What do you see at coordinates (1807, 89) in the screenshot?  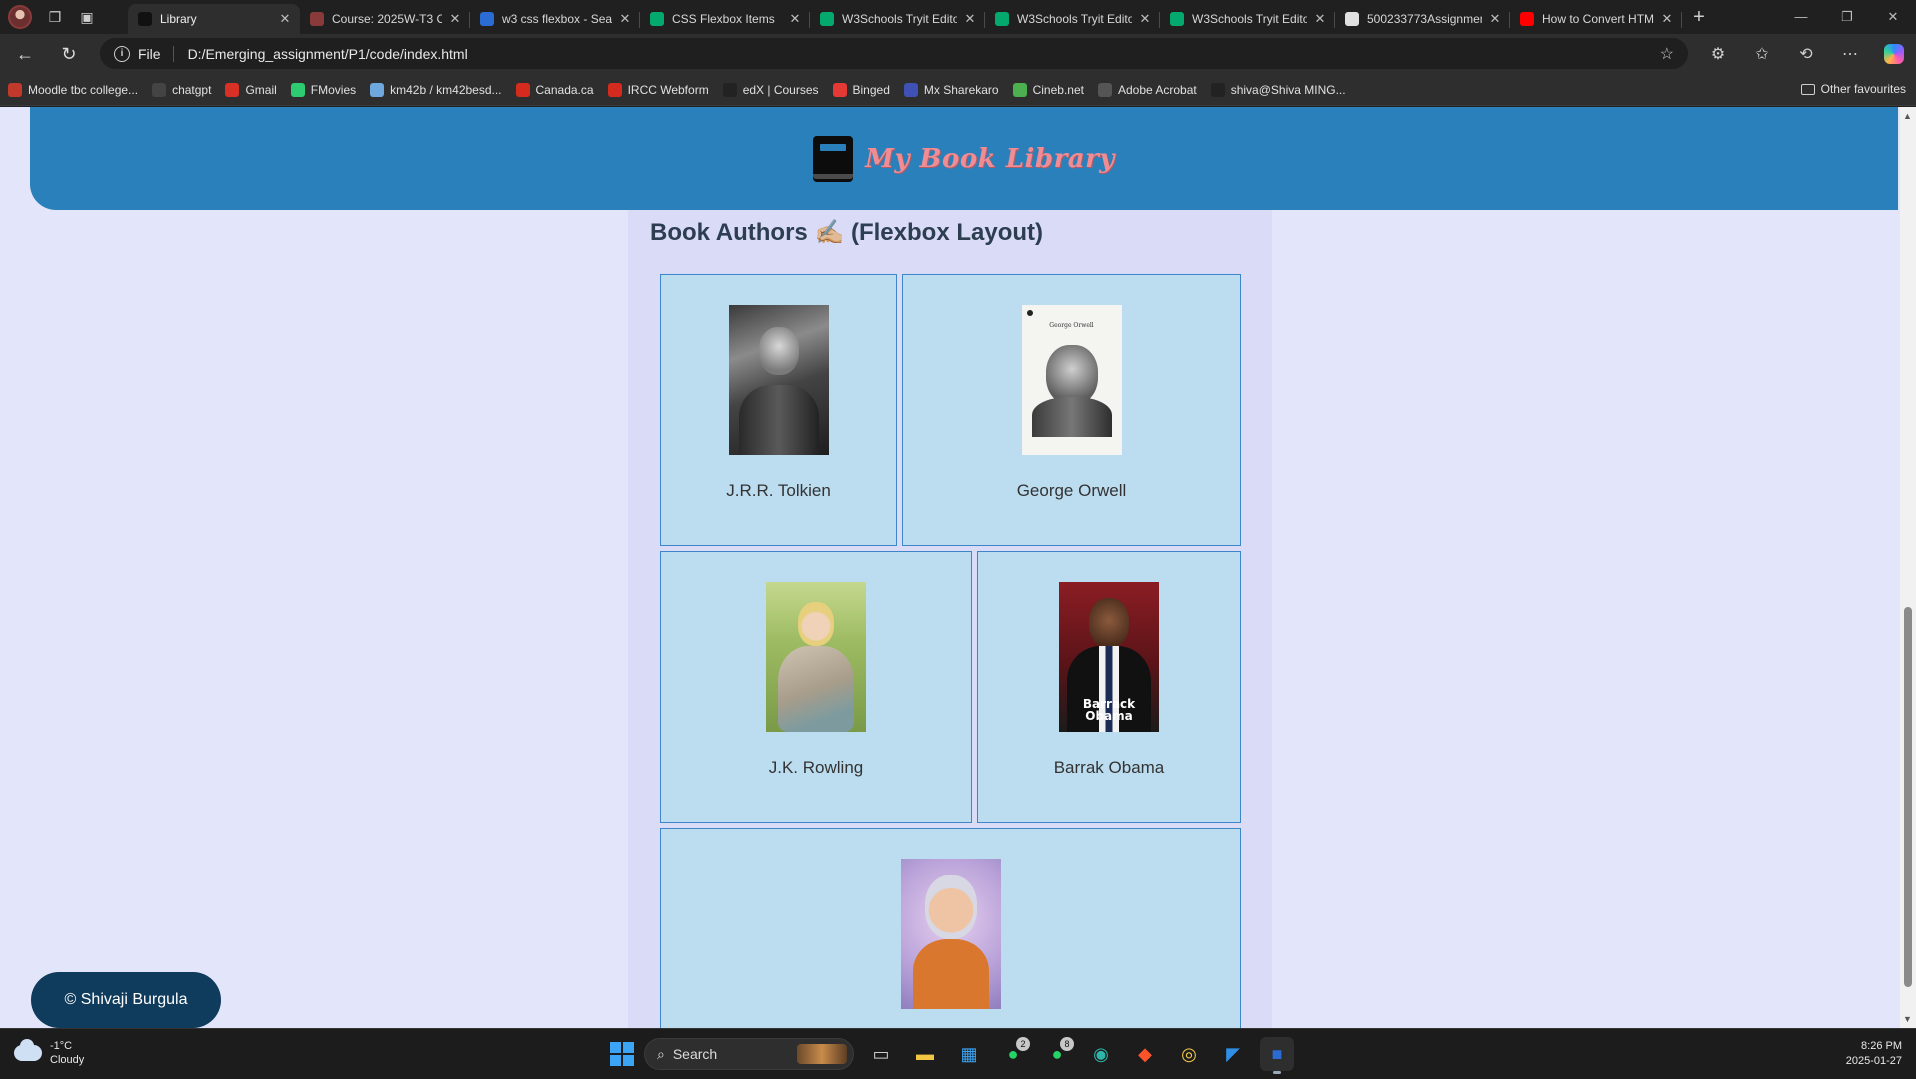 I see `folder-icon` at bounding box center [1807, 89].